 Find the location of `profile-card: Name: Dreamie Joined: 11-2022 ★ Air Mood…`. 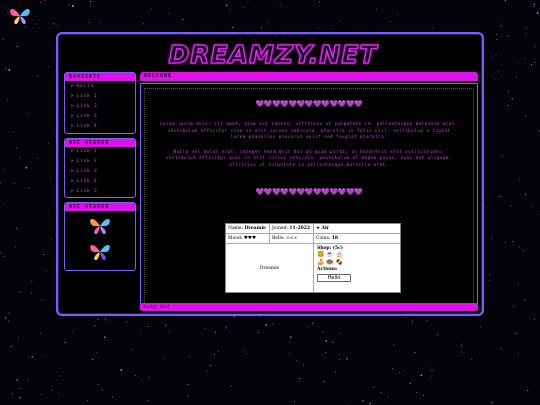

profile-card: Name: Dreamie Joined: 11-2022 ★ Air Mood… is located at coordinates (313, 258).